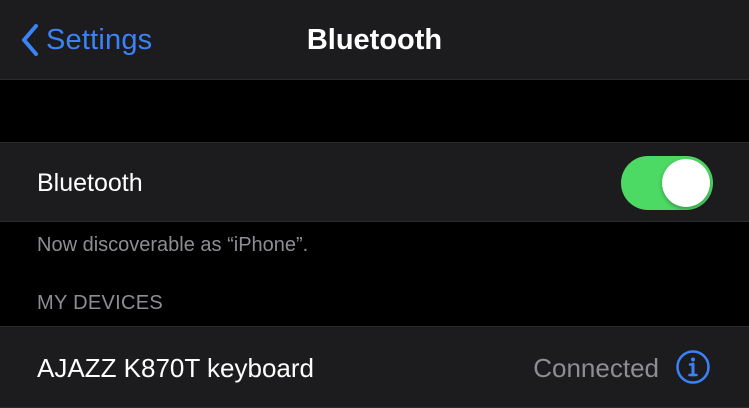 The width and height of the screenshot is (749, 408). I want to click on bluetooth-toggle, so click(667, 183).